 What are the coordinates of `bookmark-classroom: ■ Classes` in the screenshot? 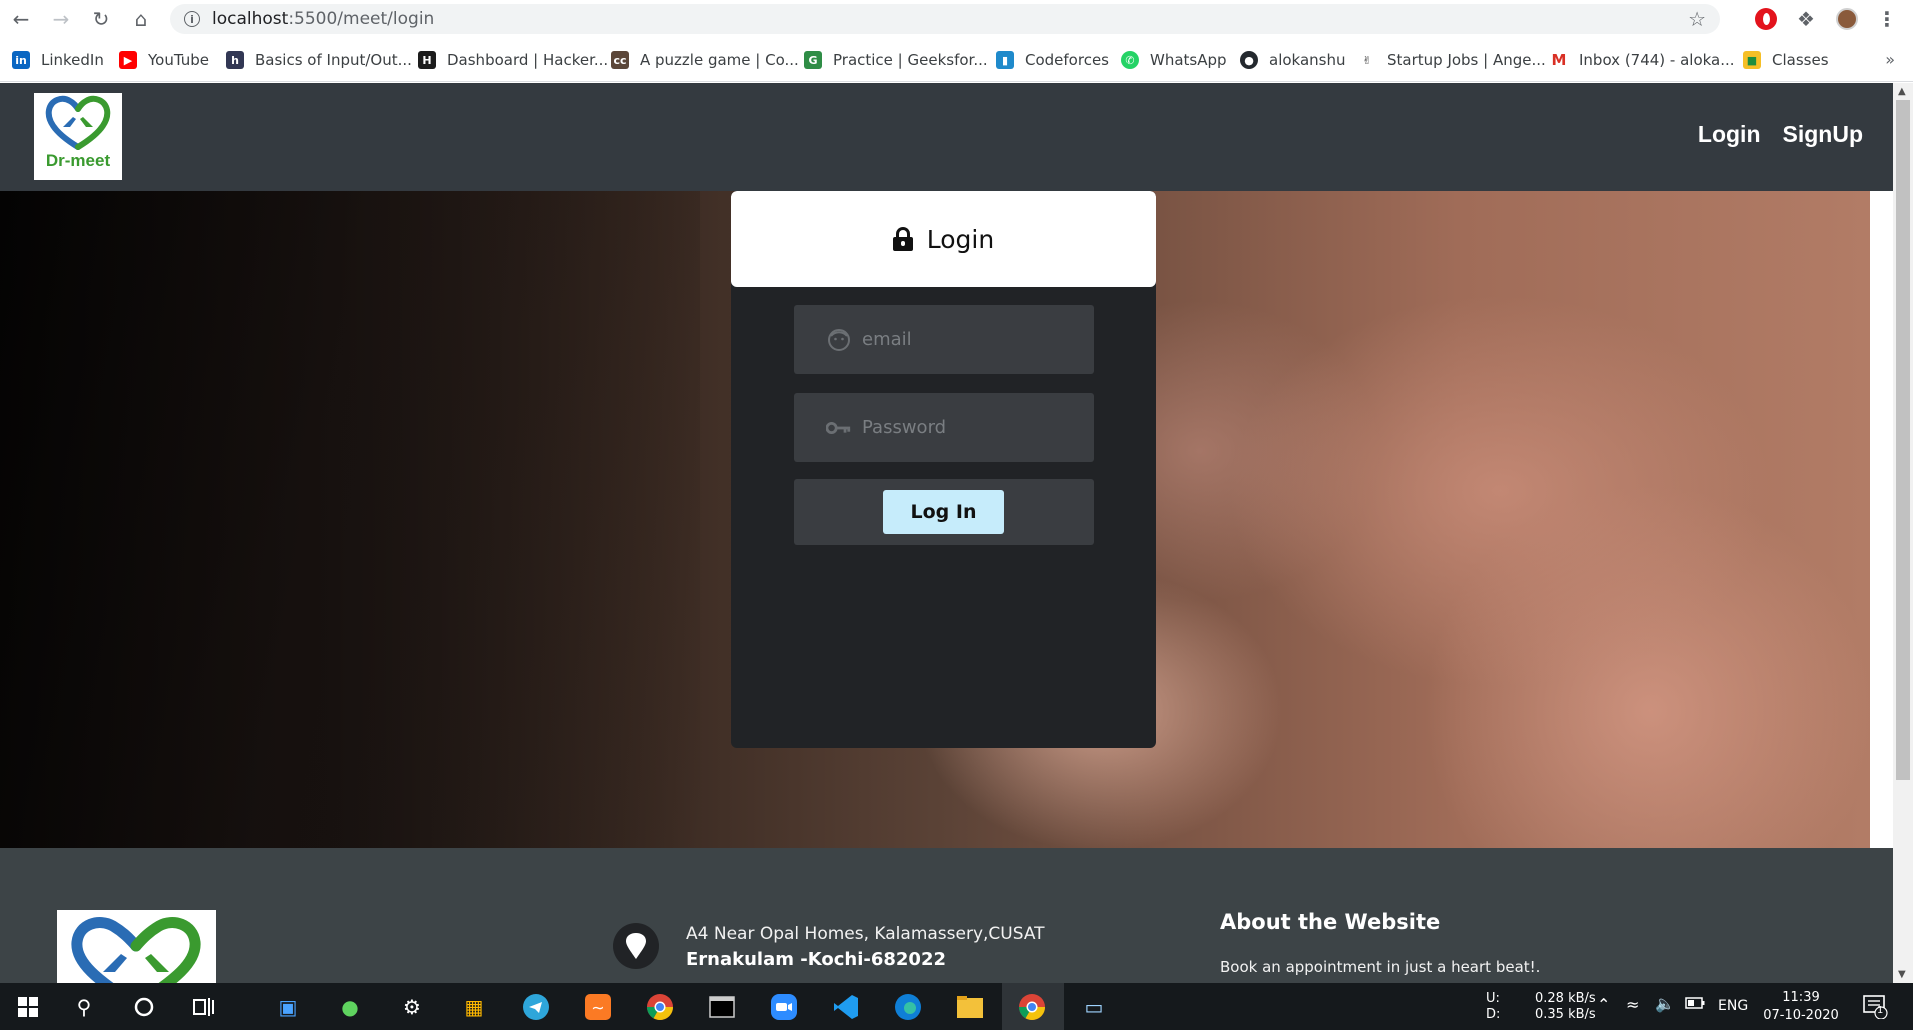 It's located at (1786, 60).